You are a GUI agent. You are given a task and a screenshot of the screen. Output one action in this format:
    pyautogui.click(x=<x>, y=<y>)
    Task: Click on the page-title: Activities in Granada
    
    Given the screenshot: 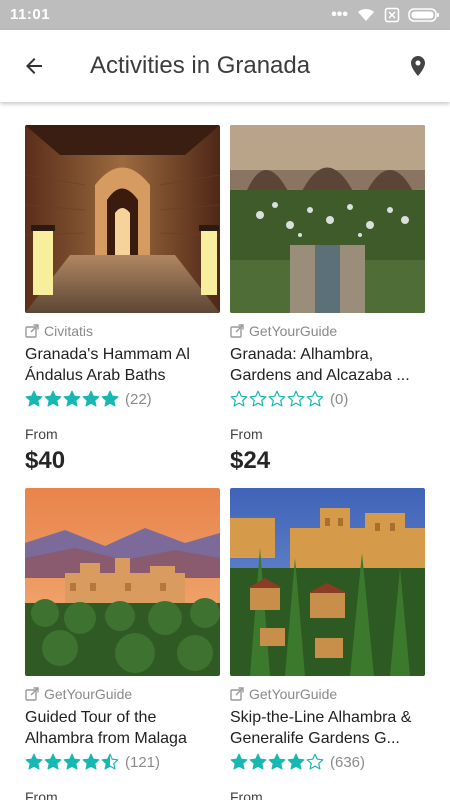 What is the action you would take?
    pyautogui.click(x=200, y=65)
    